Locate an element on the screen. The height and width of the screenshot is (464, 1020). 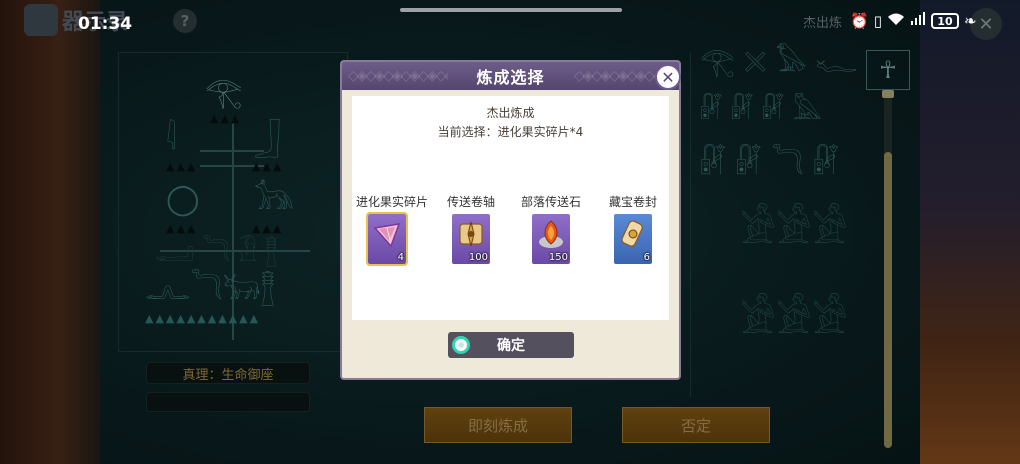
item-slot: 150 is located at coordinates (551, 239).